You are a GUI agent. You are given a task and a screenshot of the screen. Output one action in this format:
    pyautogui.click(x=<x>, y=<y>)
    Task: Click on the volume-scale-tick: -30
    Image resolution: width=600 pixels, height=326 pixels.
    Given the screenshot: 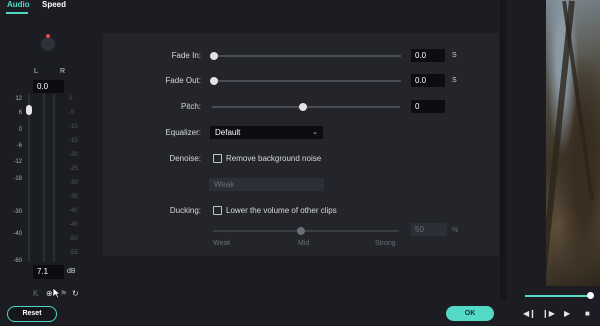 What is the action you would take?
    pyautogui.click(x=17, y=212)
    